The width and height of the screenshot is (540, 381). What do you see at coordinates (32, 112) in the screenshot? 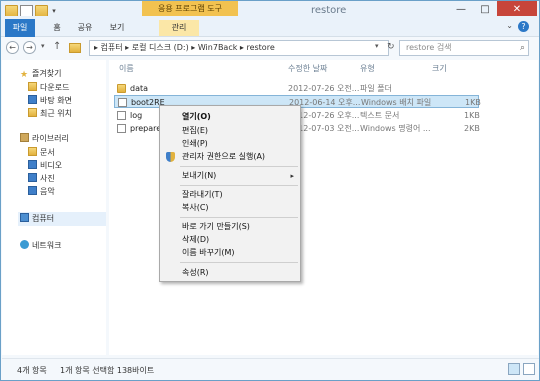
I see `recent-places-icon` at bounding box center [32, 112].